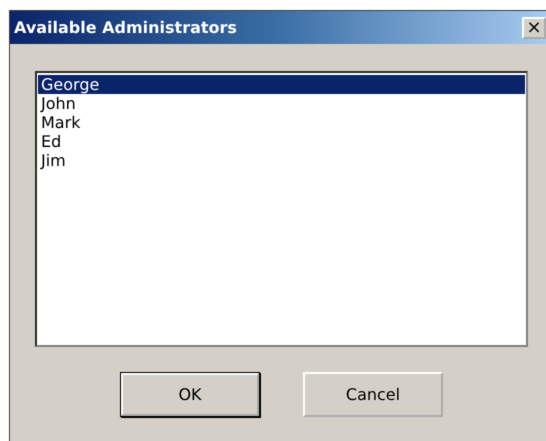  Describe the element at coordinates (373, 394) in the screenshot. I see `cancel-button: Cancel` at that location.